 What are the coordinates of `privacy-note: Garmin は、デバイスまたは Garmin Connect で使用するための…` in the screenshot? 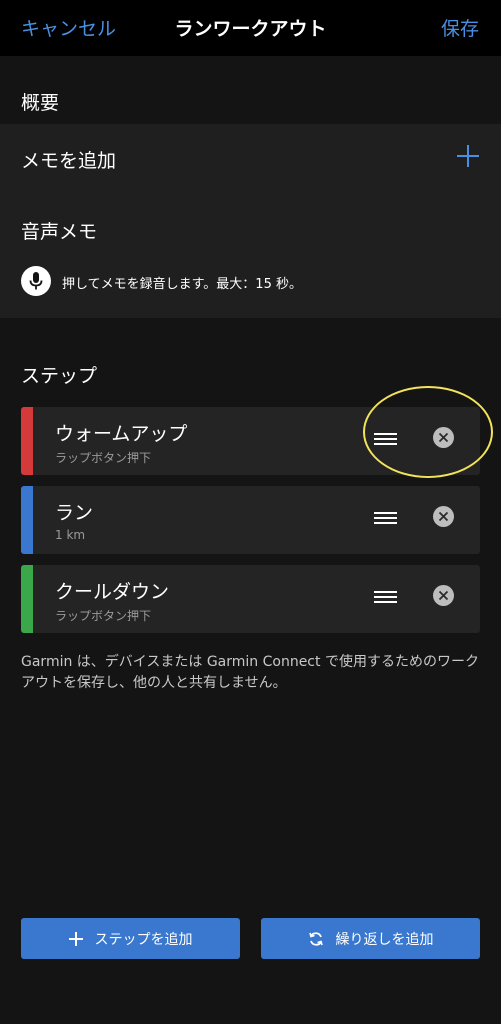 It's located at (250, 672).